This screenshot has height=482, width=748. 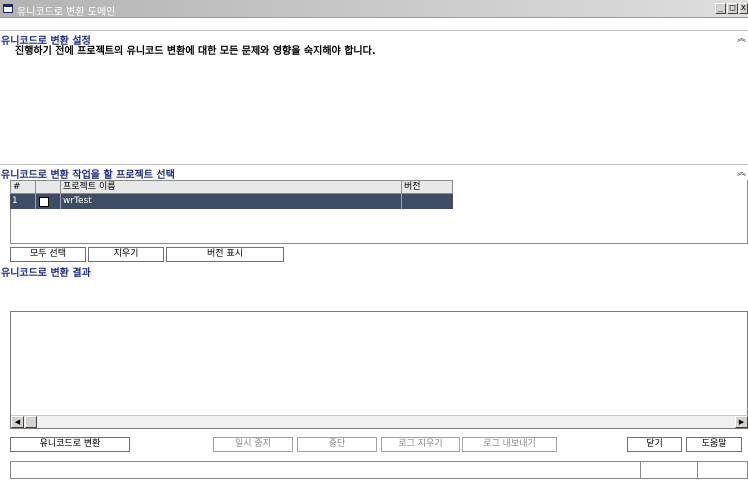 I want to click on column-header-number: #, so click(x=23, y=187).